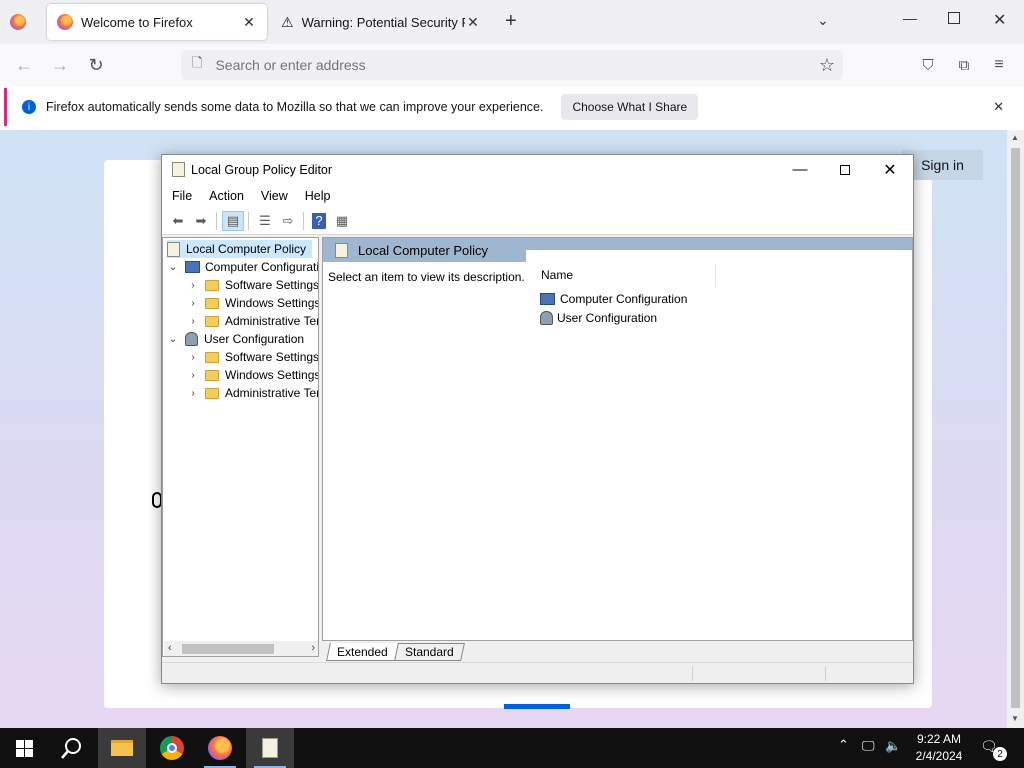 This screenshot has height=768, width=1024. I want to click on group-policy-taskbar-icon, so click(270, 748).